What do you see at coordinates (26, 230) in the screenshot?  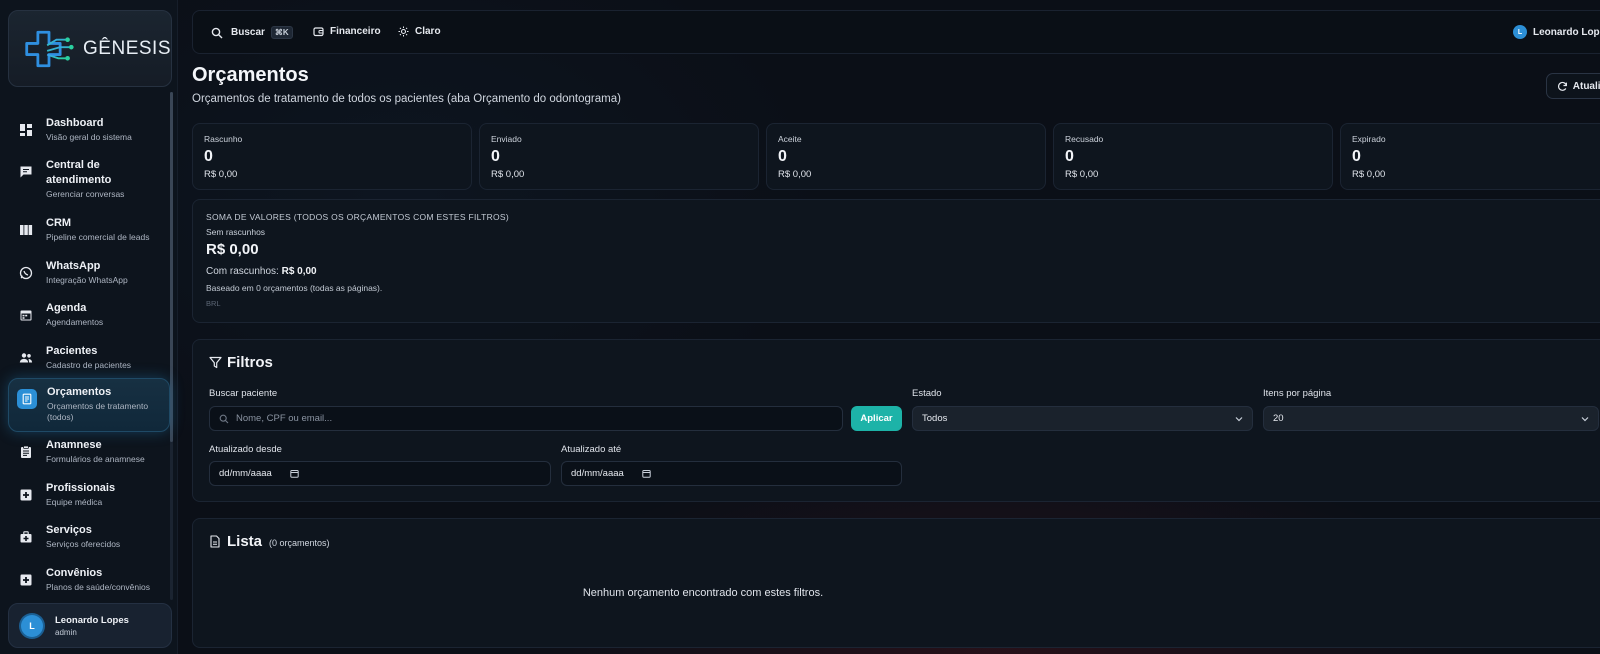 I see `columns-icon` at bounding box center [26, 230].